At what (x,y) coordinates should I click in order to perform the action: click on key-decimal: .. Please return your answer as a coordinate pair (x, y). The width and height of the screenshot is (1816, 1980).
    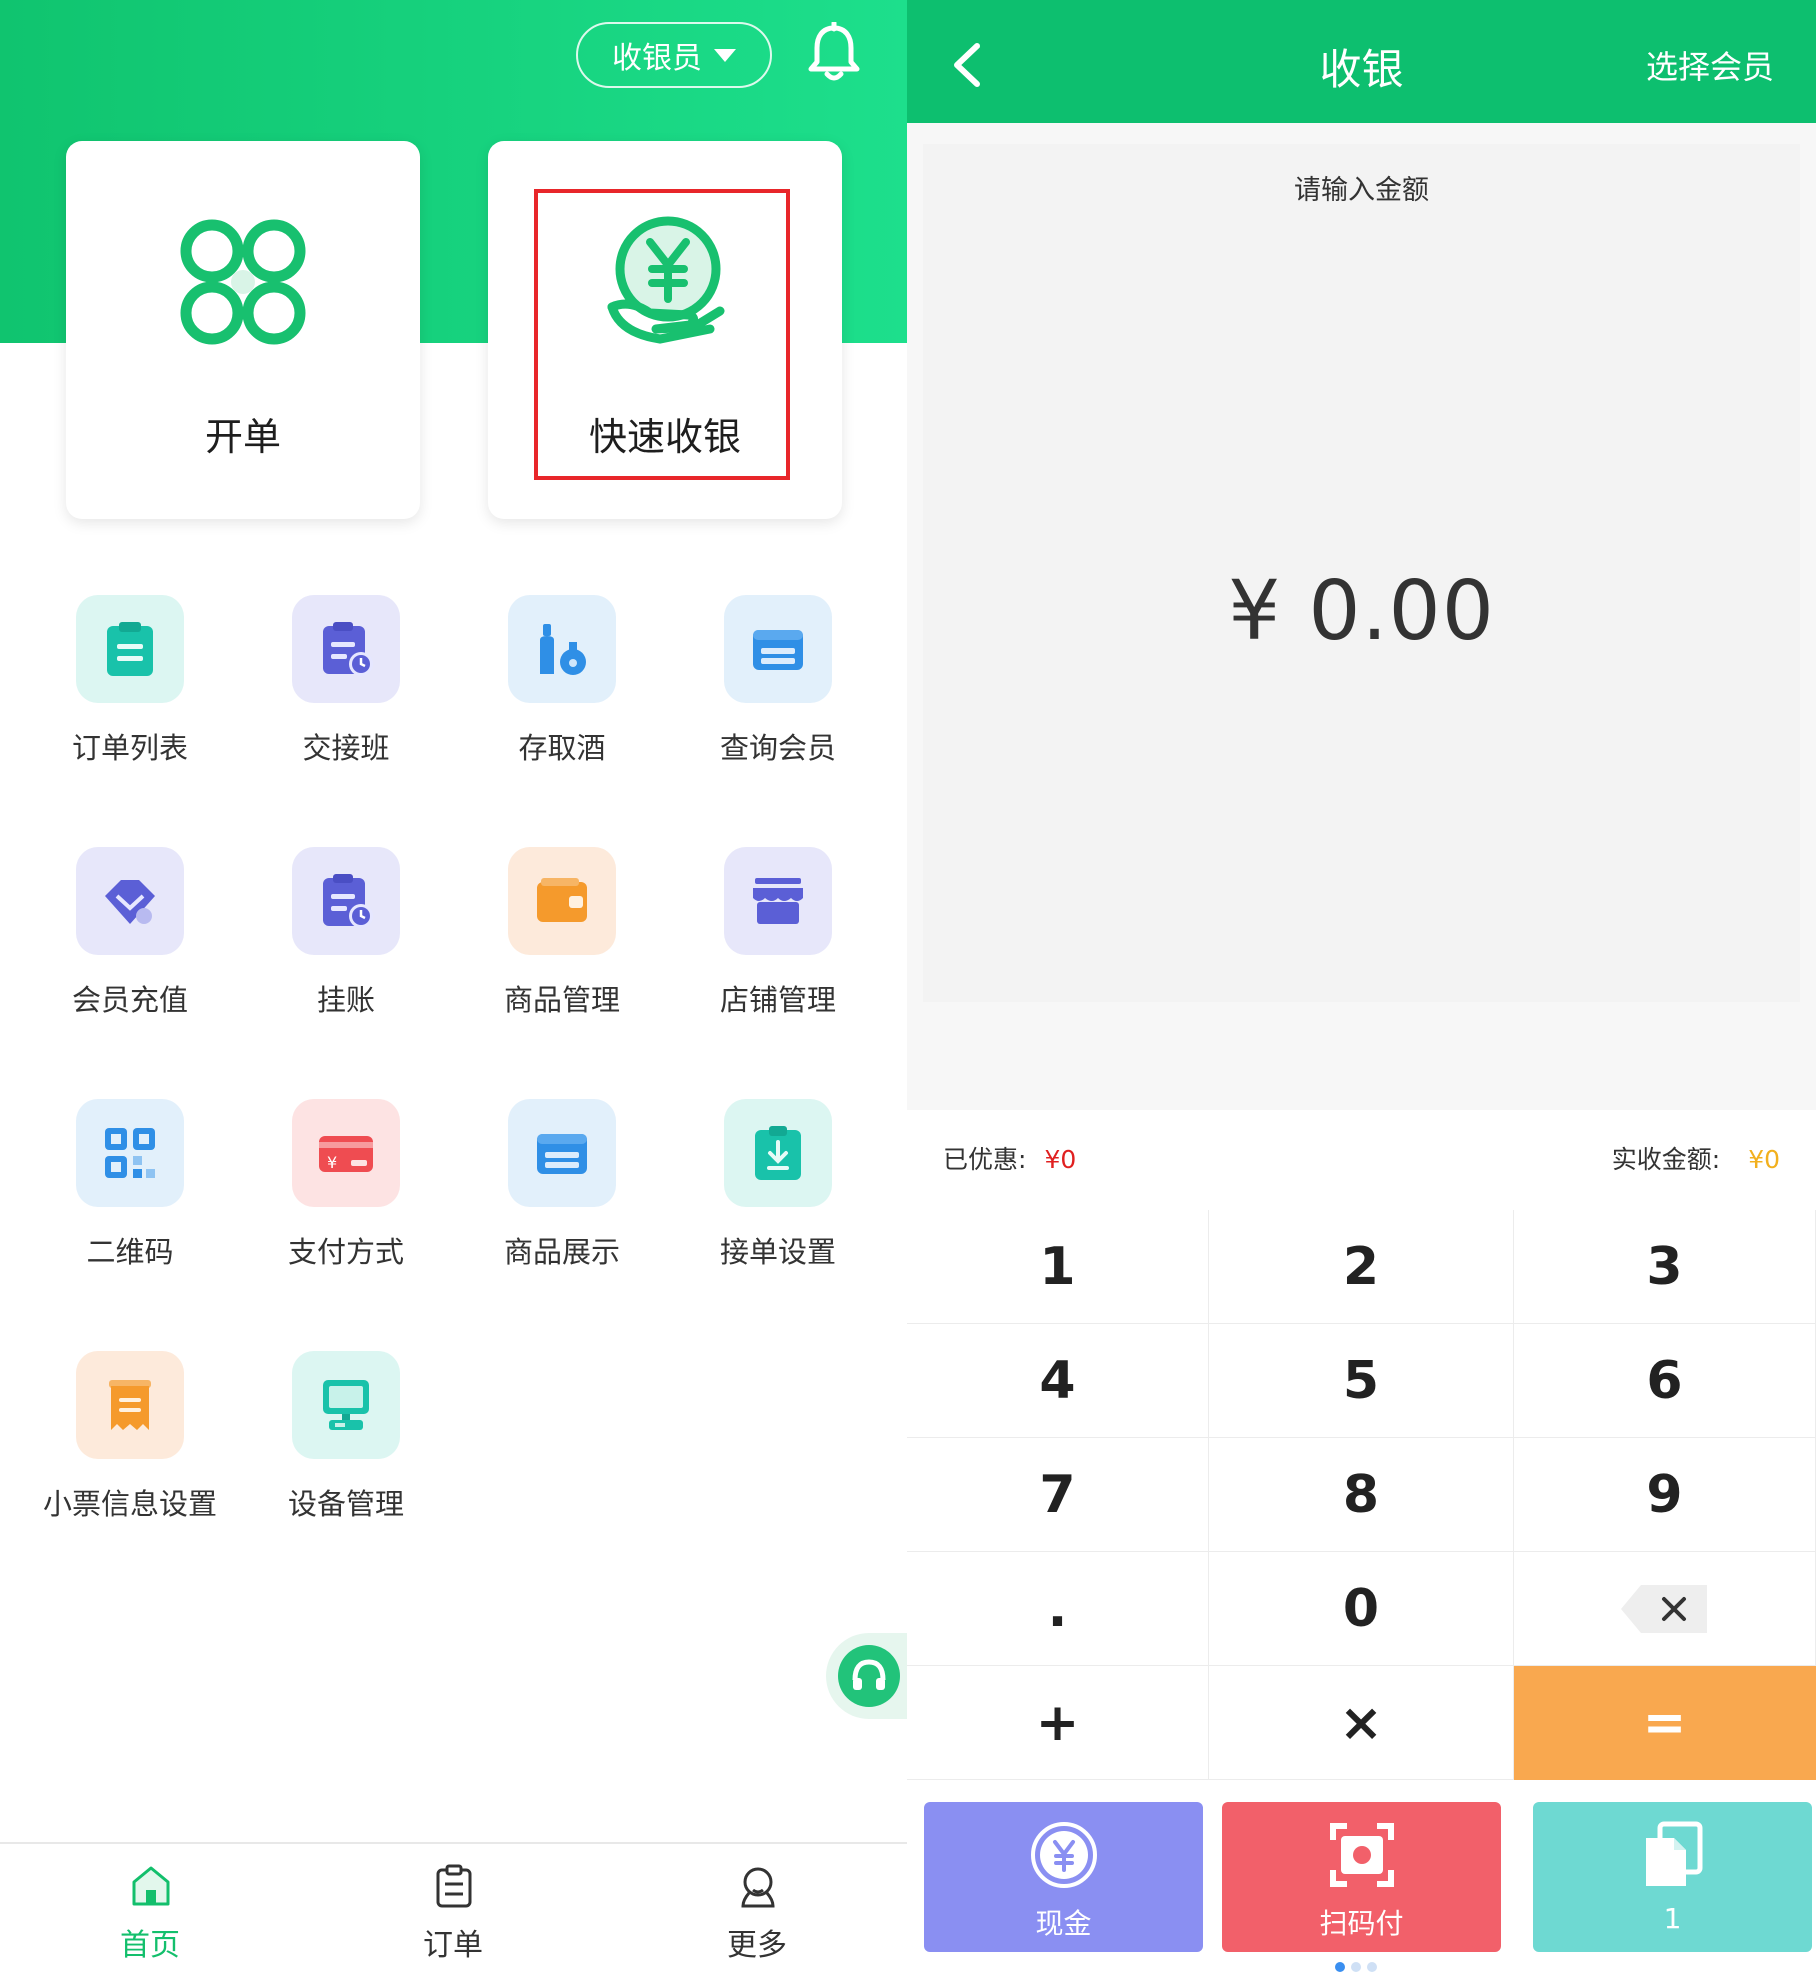
    Looking at the image, I should click on (1058, 1609).